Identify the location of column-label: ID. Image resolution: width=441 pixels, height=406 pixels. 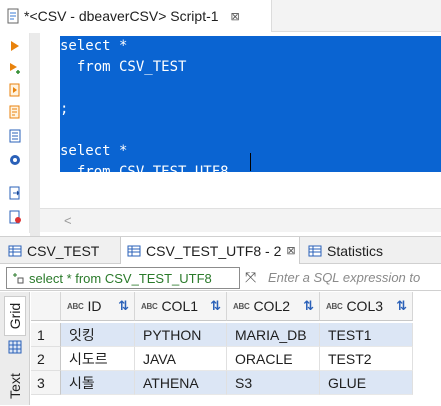
(94, 306).